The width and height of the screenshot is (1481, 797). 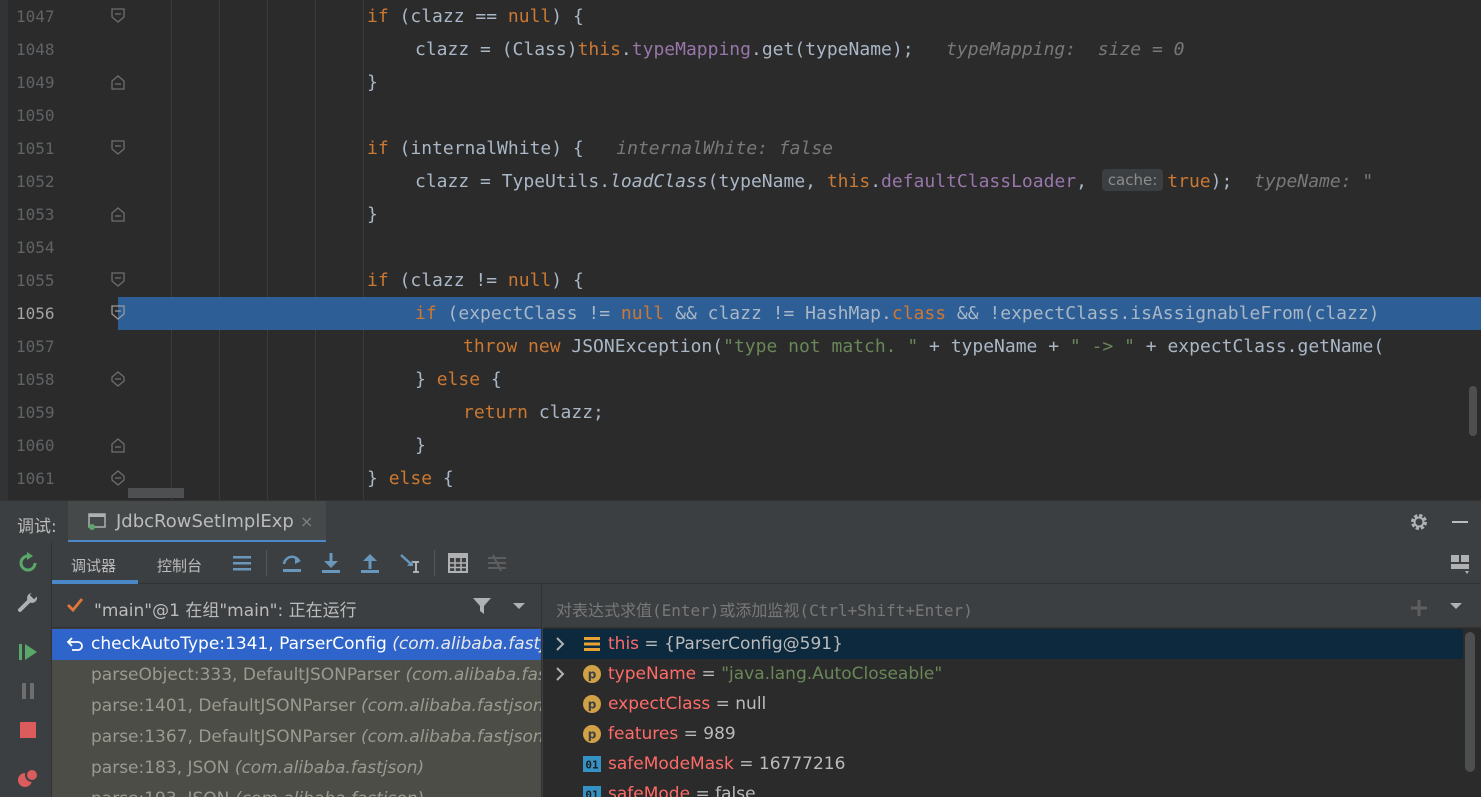 I want to click on code-line: 1060 }, so click(x=740, y=445).